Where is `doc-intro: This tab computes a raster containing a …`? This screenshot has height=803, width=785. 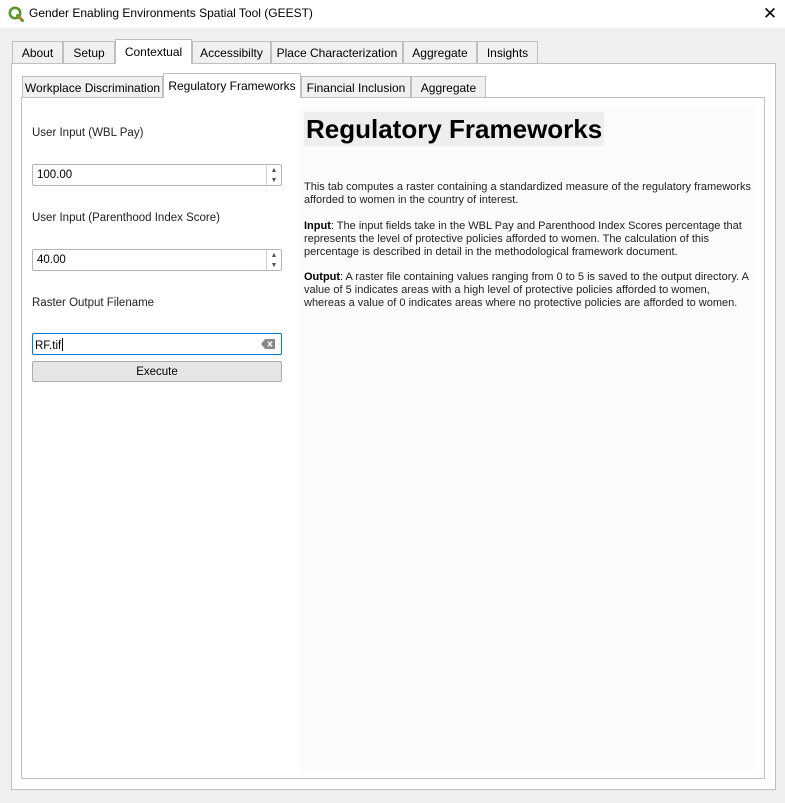 doc-intro: This tab computes a raster containing a … is located at coordinates (527, 193).